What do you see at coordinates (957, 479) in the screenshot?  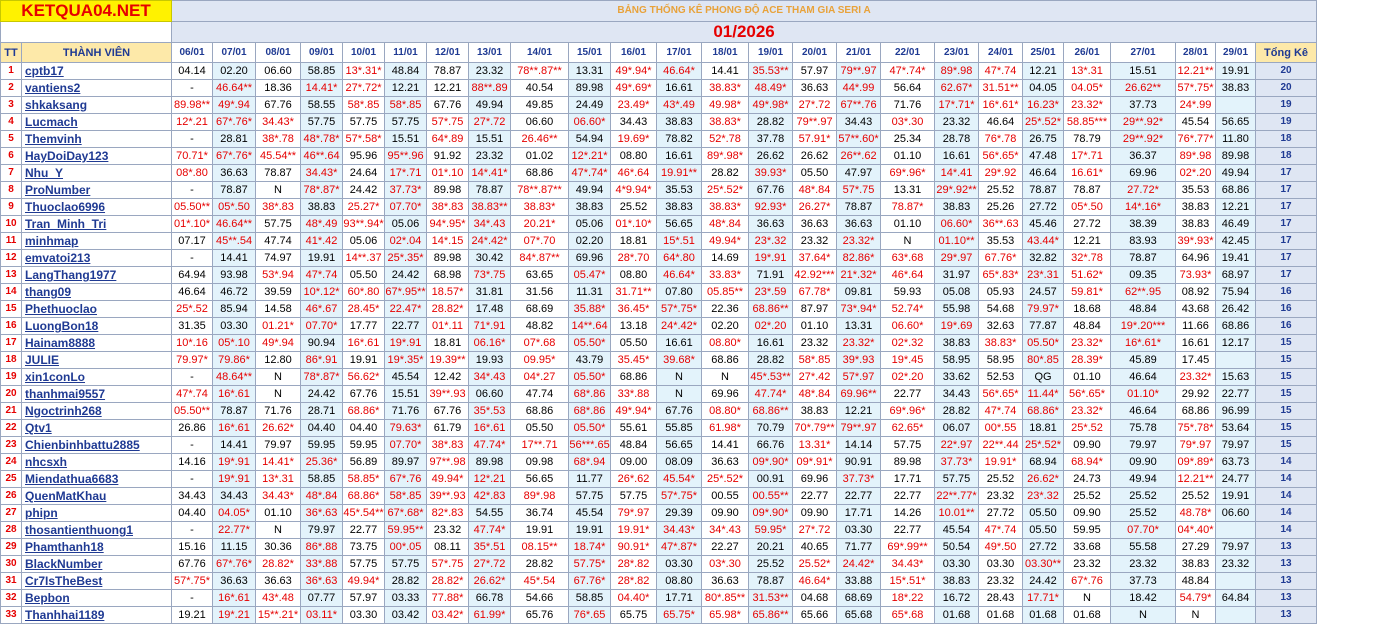 I see `stat-cell: 57.75` at bounding box center [957, 479].